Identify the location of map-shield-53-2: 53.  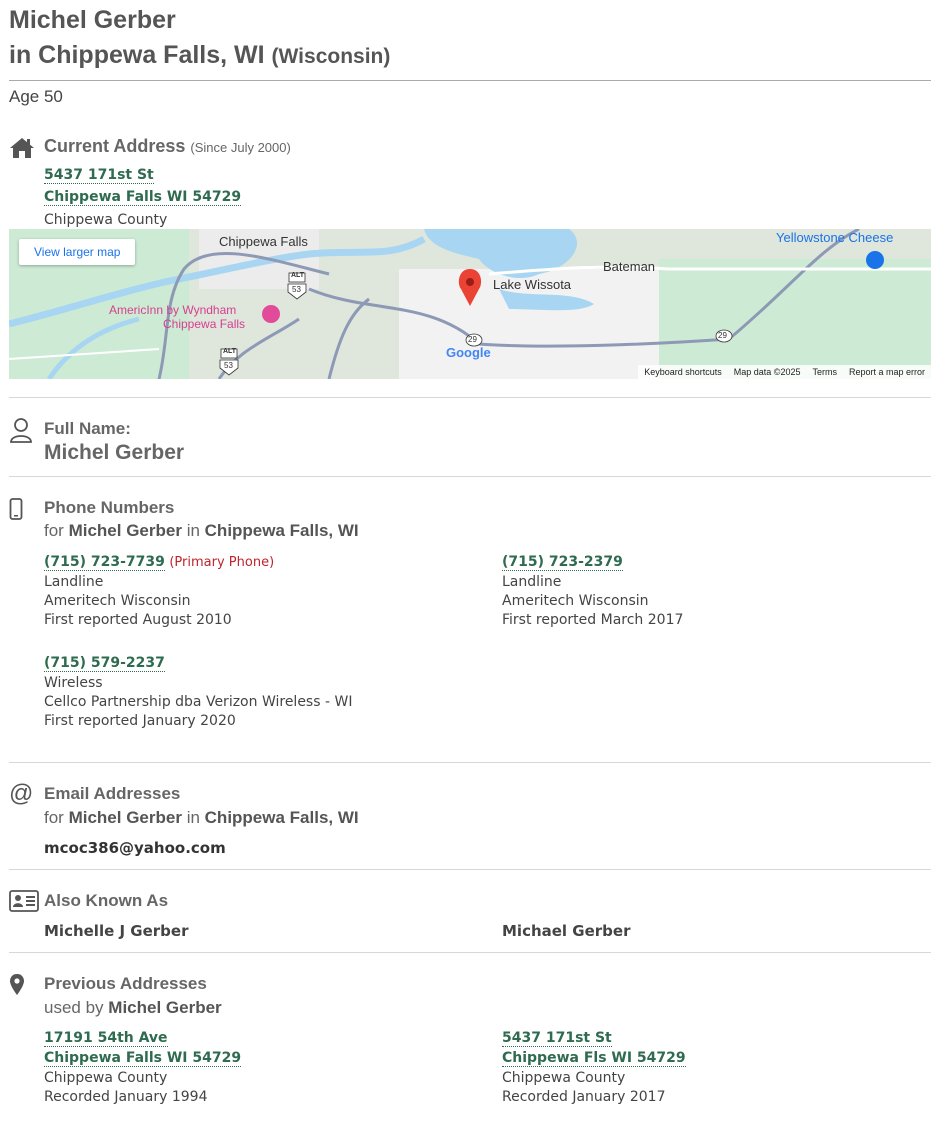
(228, 365).